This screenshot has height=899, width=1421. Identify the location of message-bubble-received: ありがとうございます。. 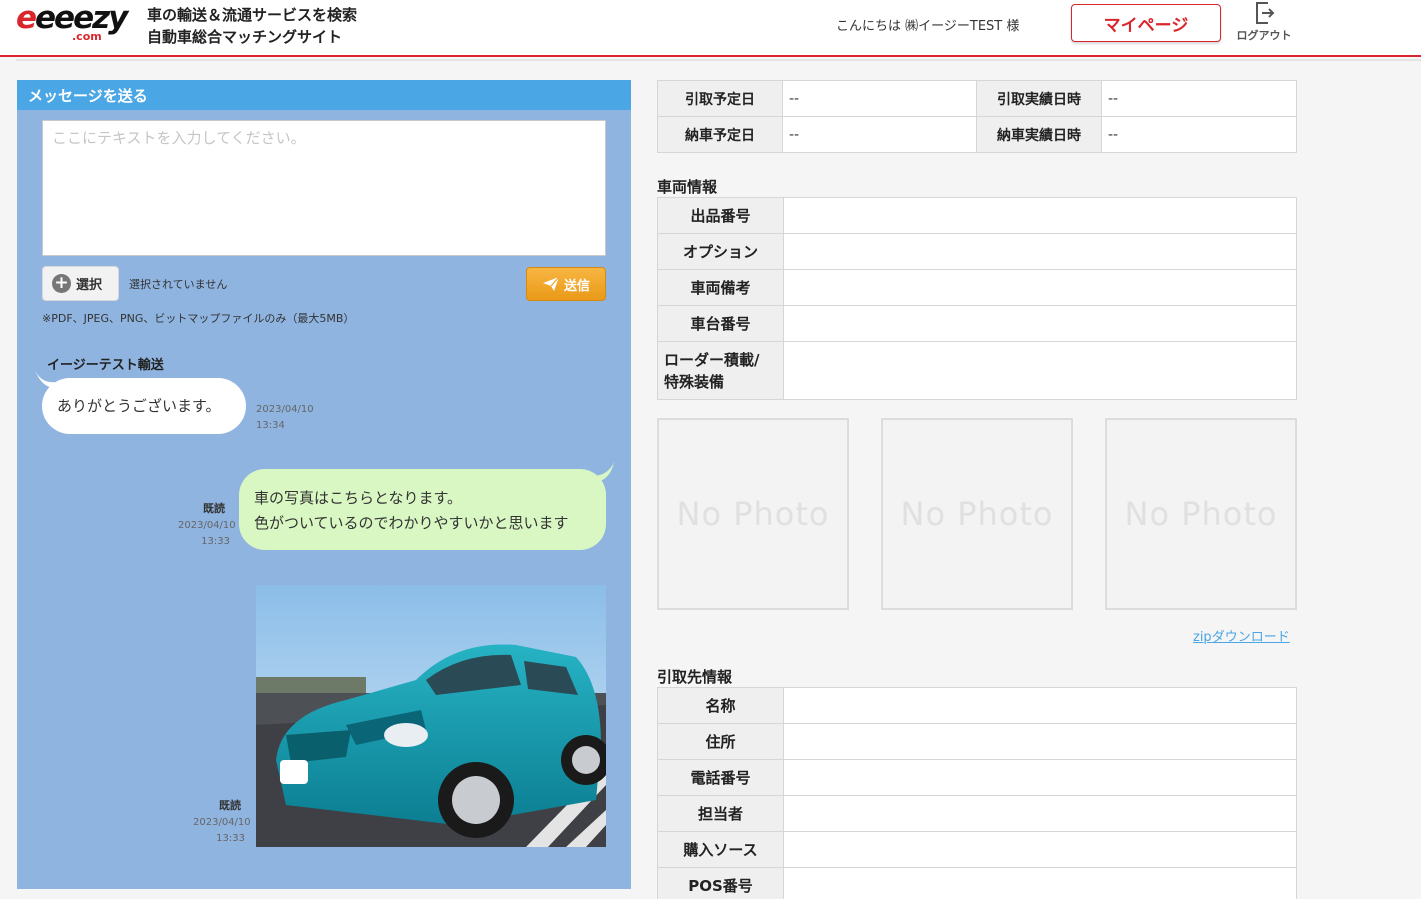
(144, 406).